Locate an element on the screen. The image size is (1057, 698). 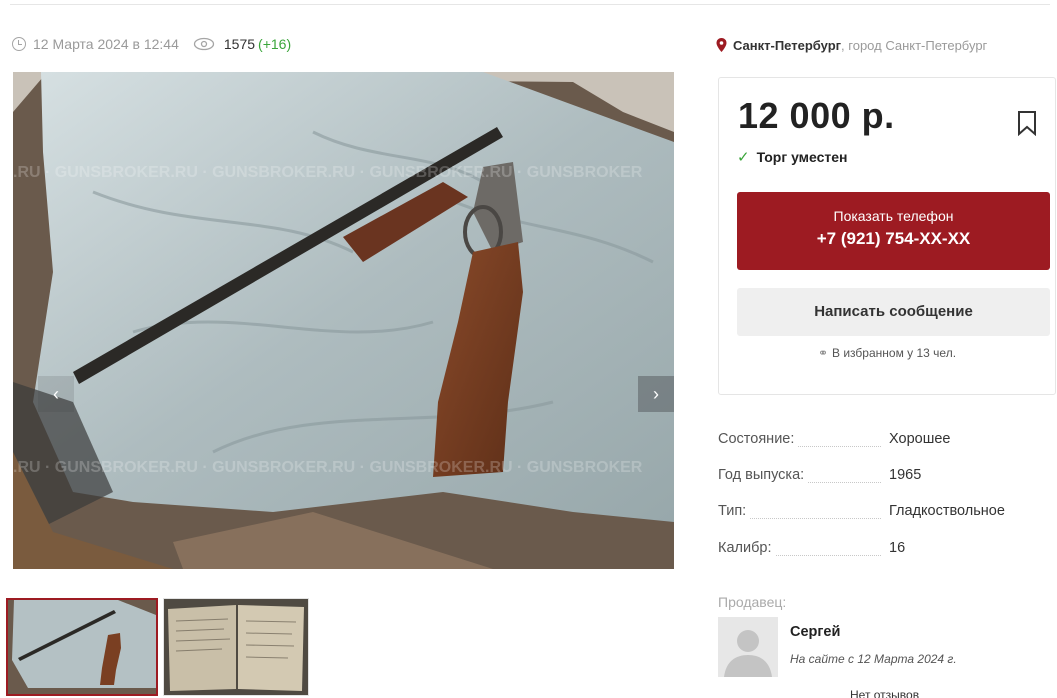
seller-name: Сергей is located at coordinates (815, 632).